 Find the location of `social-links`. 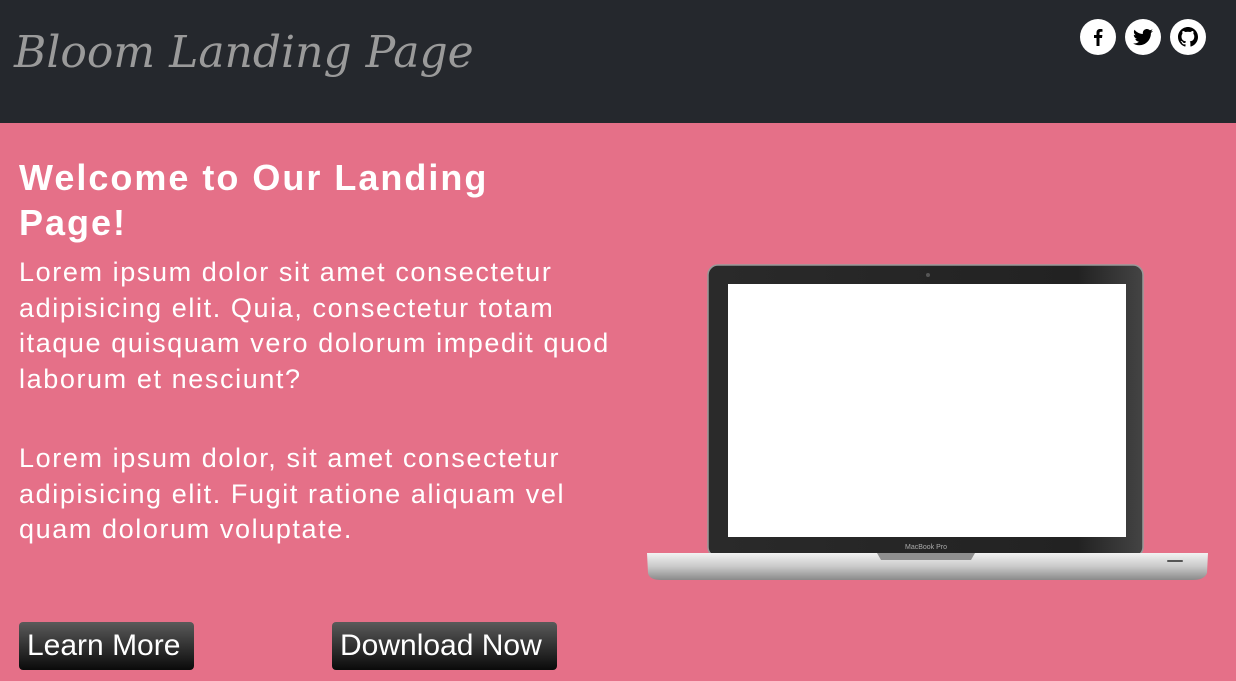

social-links is located at coordinates (1143, 37).